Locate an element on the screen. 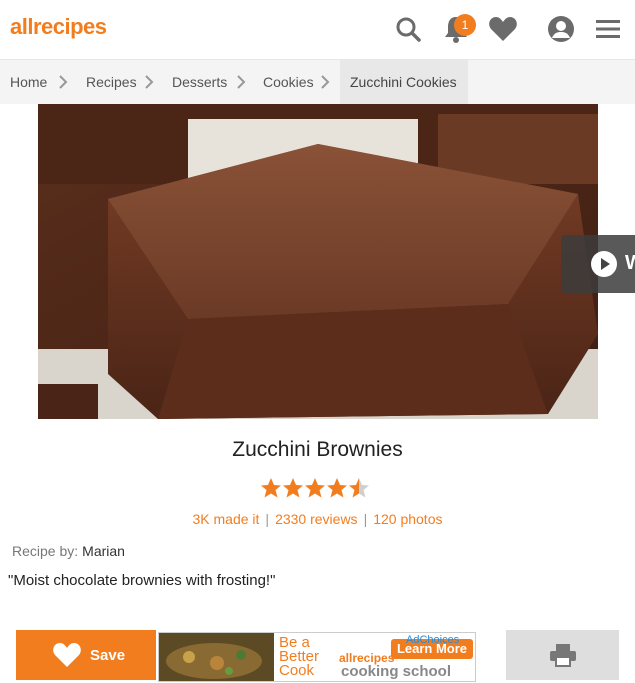 Image resolution: width=635 pixels, height=683 pixels. reviews-link: 2330 reviews is located at coordinates (316, 519).